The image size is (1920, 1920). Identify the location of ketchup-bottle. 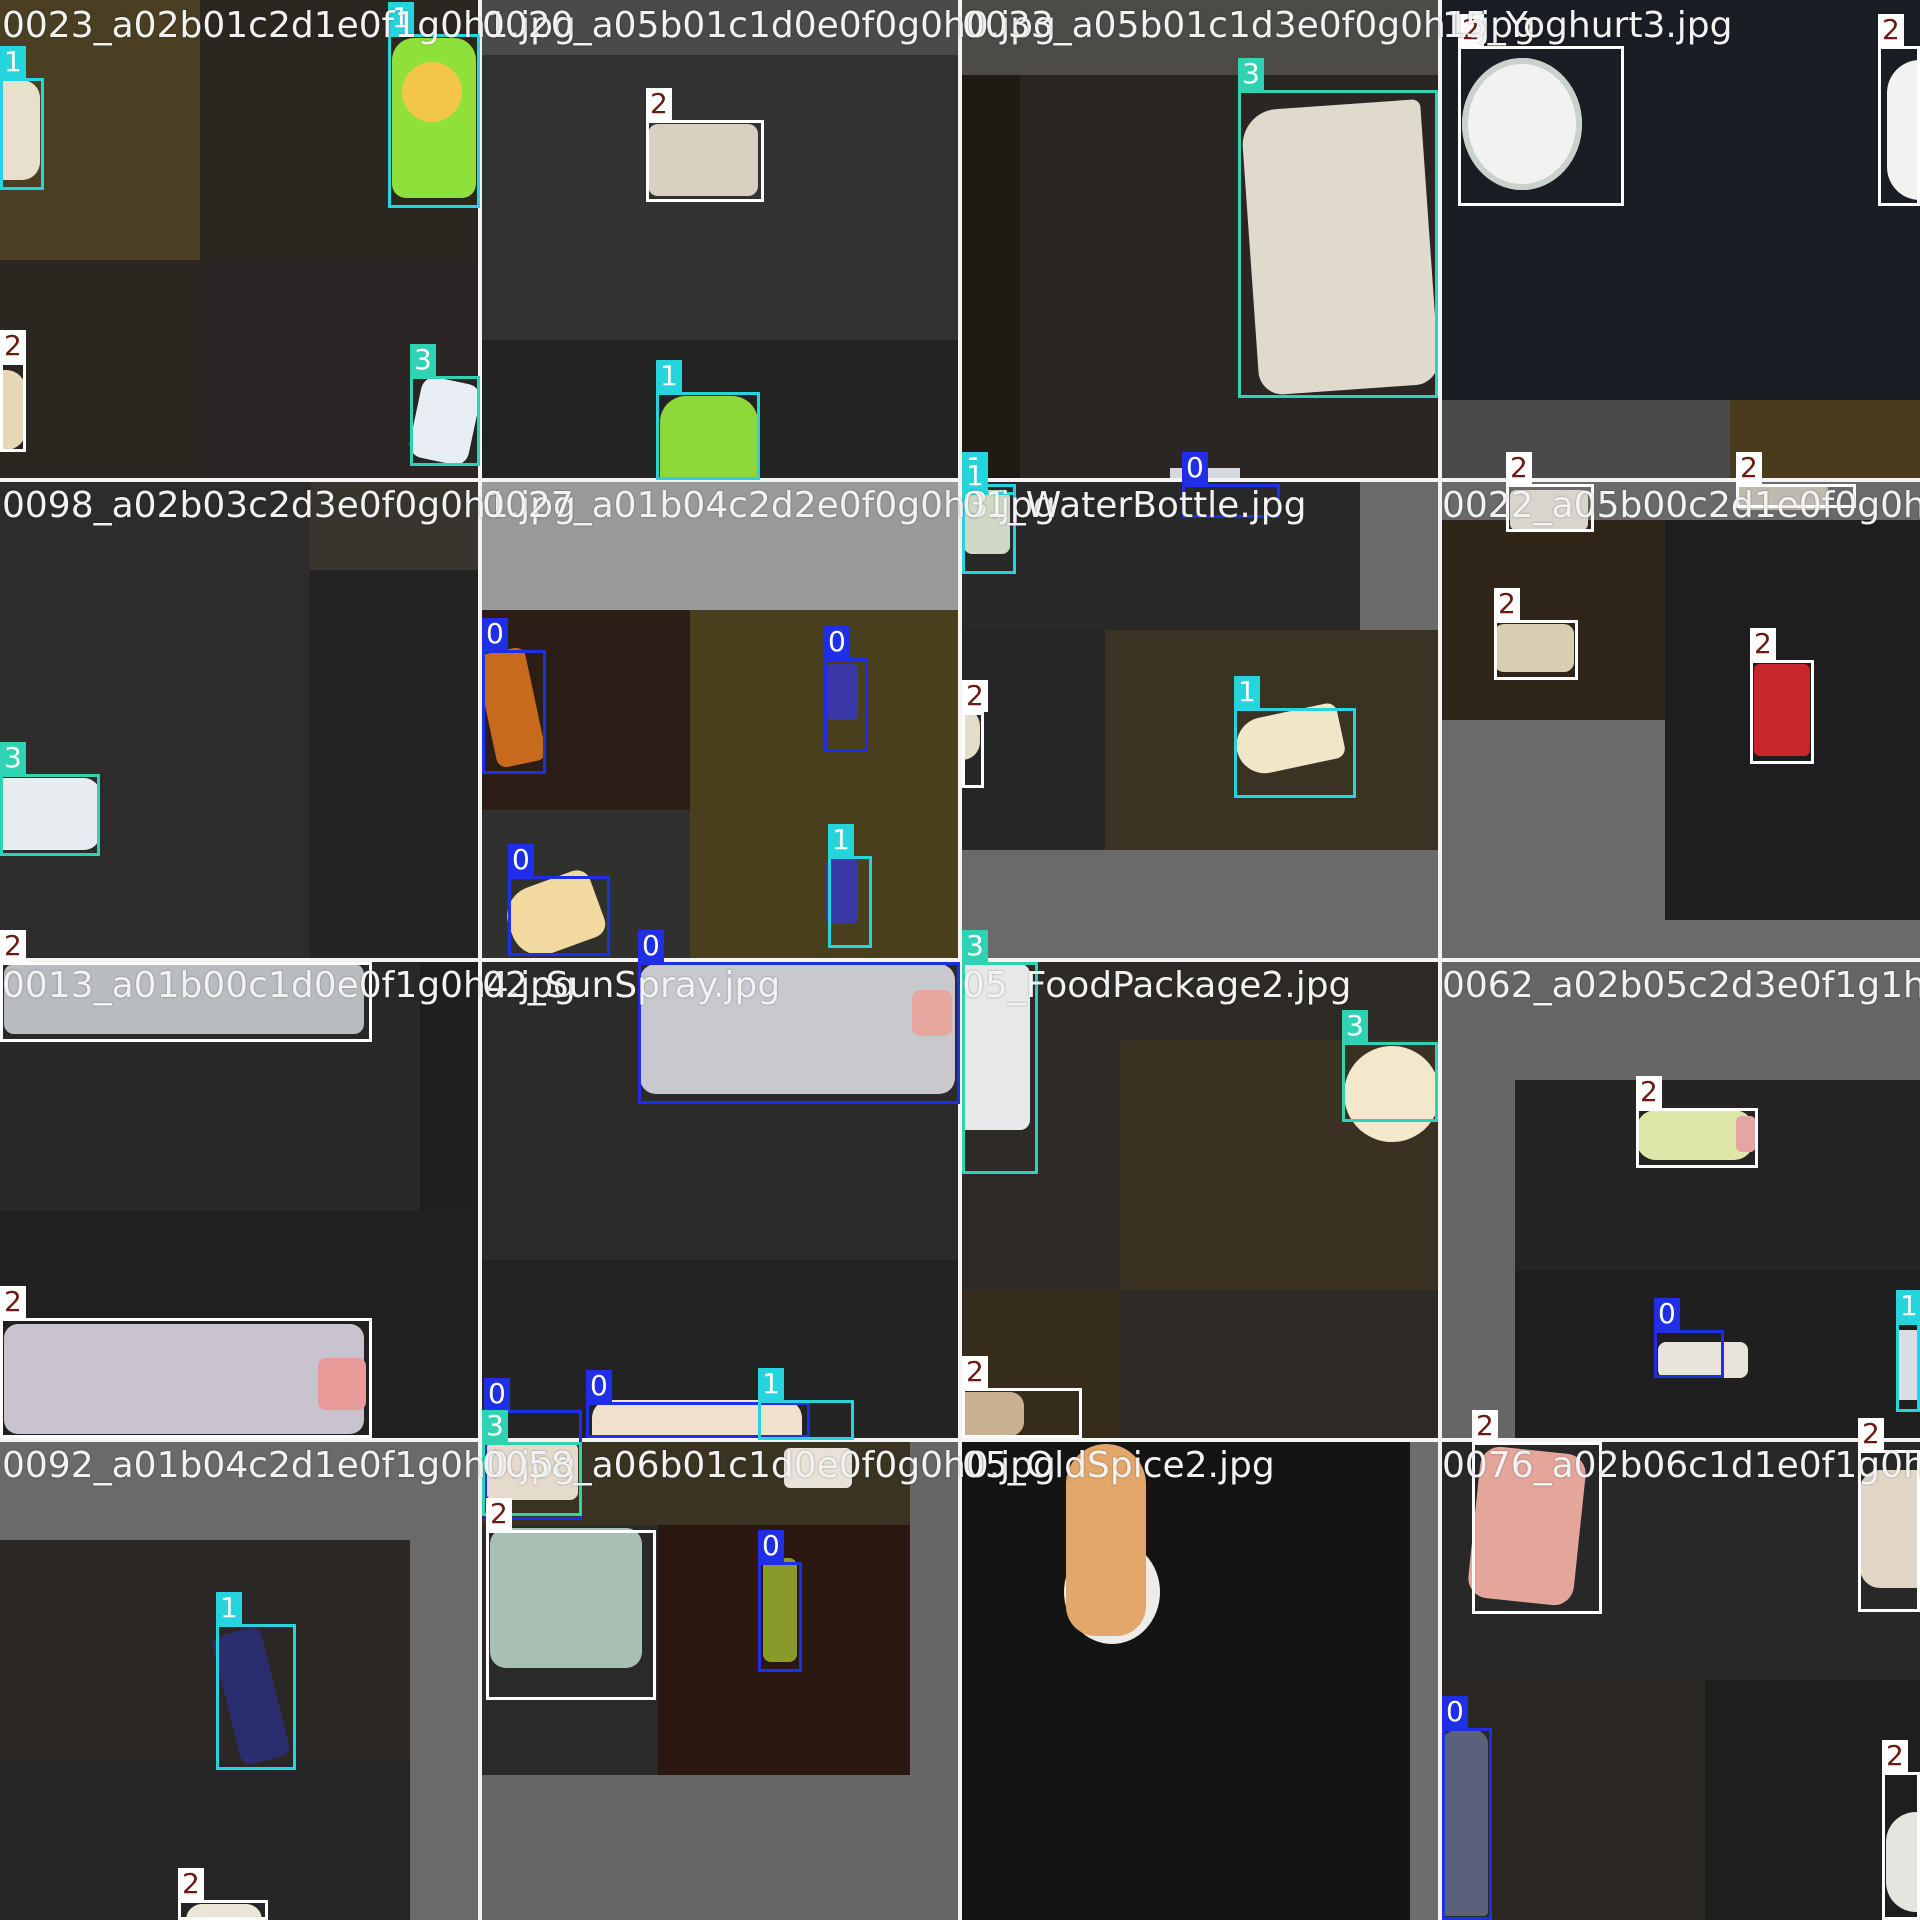
(1465, 1823).